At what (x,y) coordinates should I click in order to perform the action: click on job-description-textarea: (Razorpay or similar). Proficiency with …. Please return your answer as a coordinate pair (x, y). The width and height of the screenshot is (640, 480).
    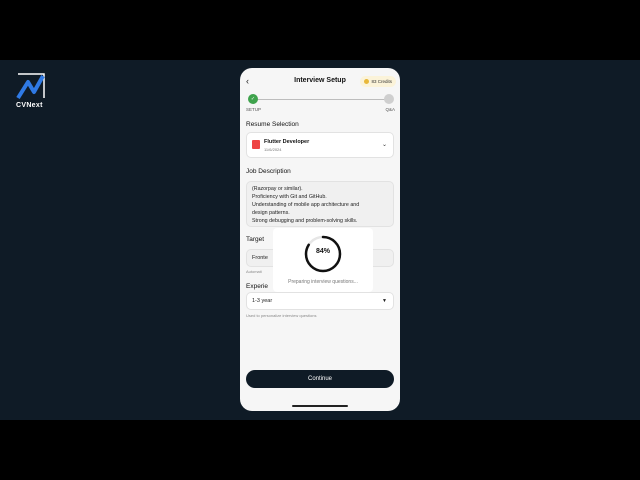
    Looking at the image, I should click on (320, 204).